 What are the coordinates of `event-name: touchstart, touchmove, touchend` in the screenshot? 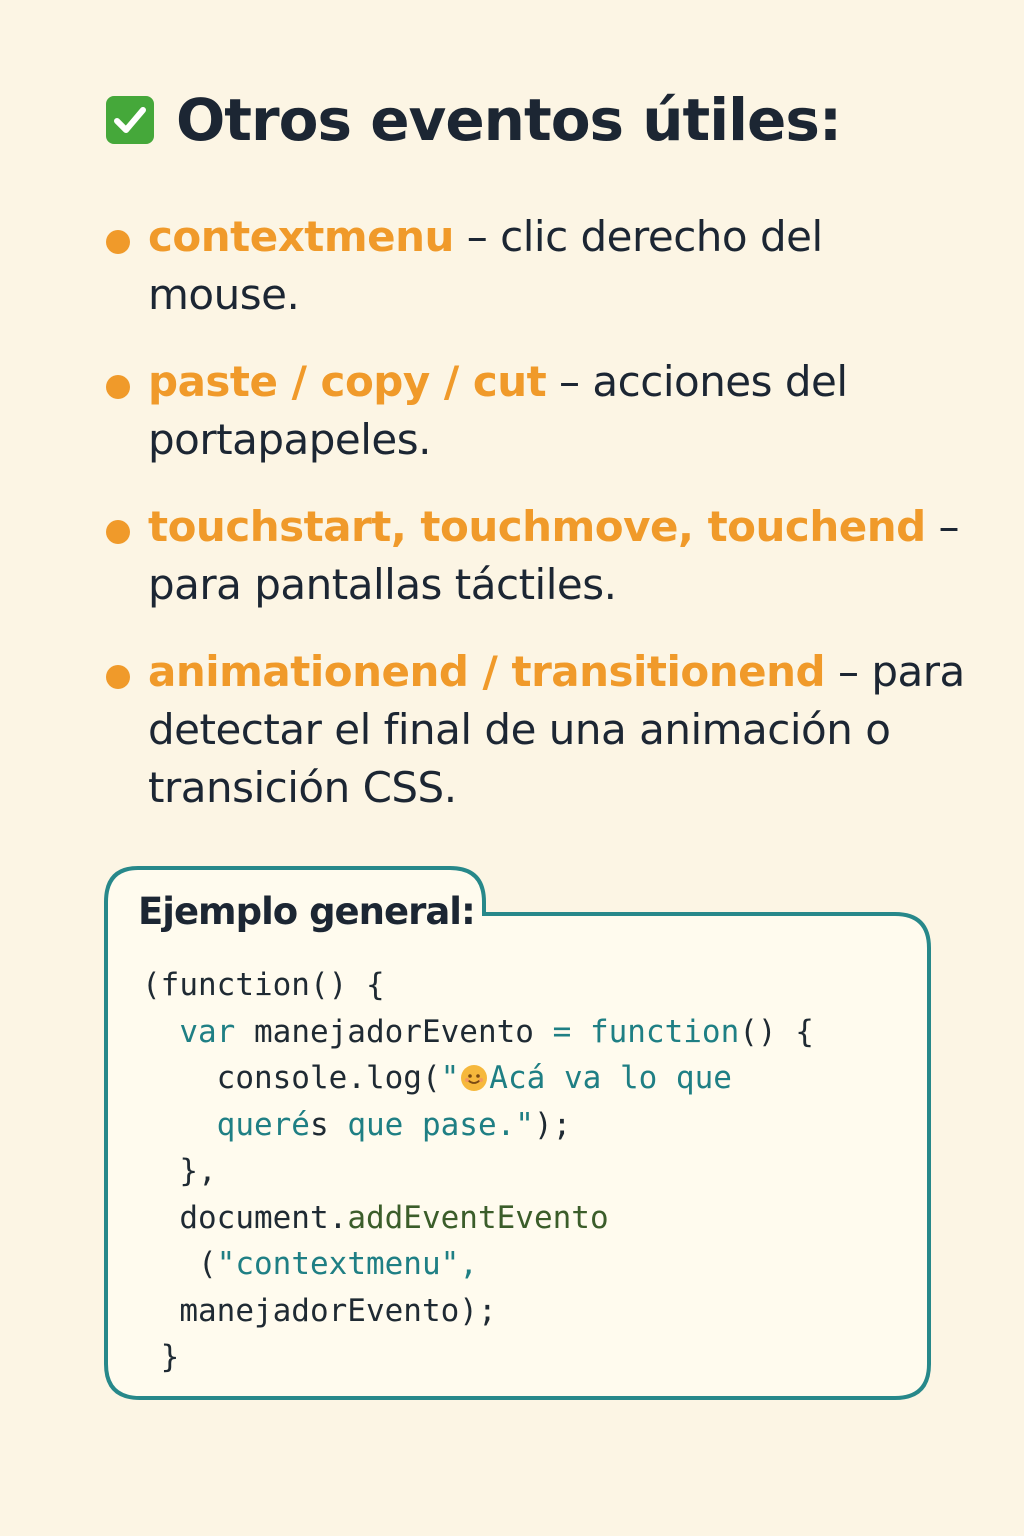 It's located at (537, 526).